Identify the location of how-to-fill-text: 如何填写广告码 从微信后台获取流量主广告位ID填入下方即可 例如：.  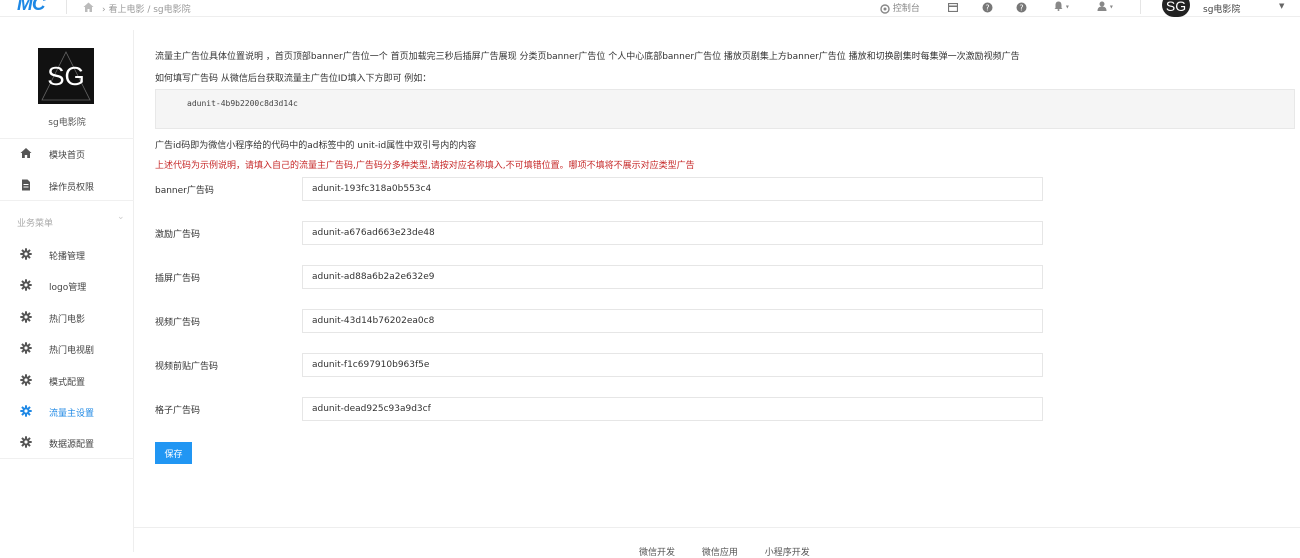
(293, 79).